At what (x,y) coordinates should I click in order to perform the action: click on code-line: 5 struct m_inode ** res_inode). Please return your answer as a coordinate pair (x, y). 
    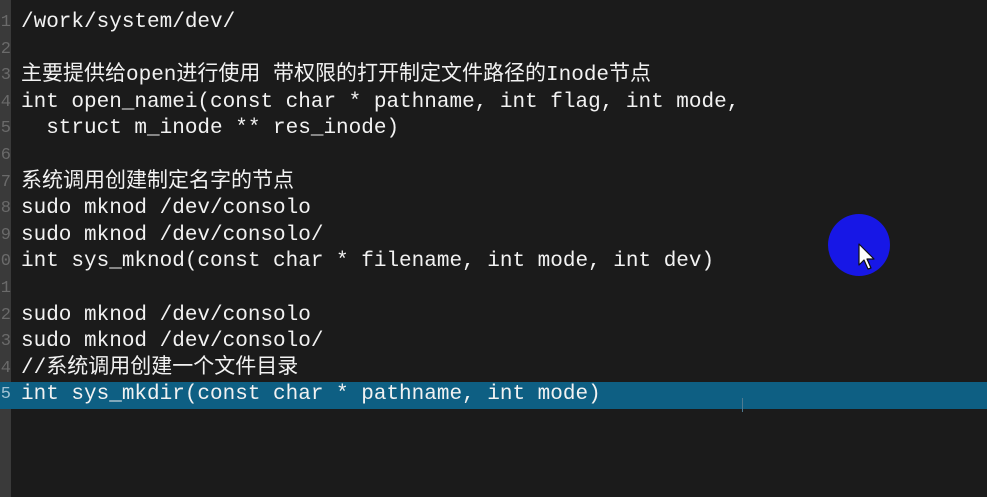
    Looking at the image, I should click on (493, 129).